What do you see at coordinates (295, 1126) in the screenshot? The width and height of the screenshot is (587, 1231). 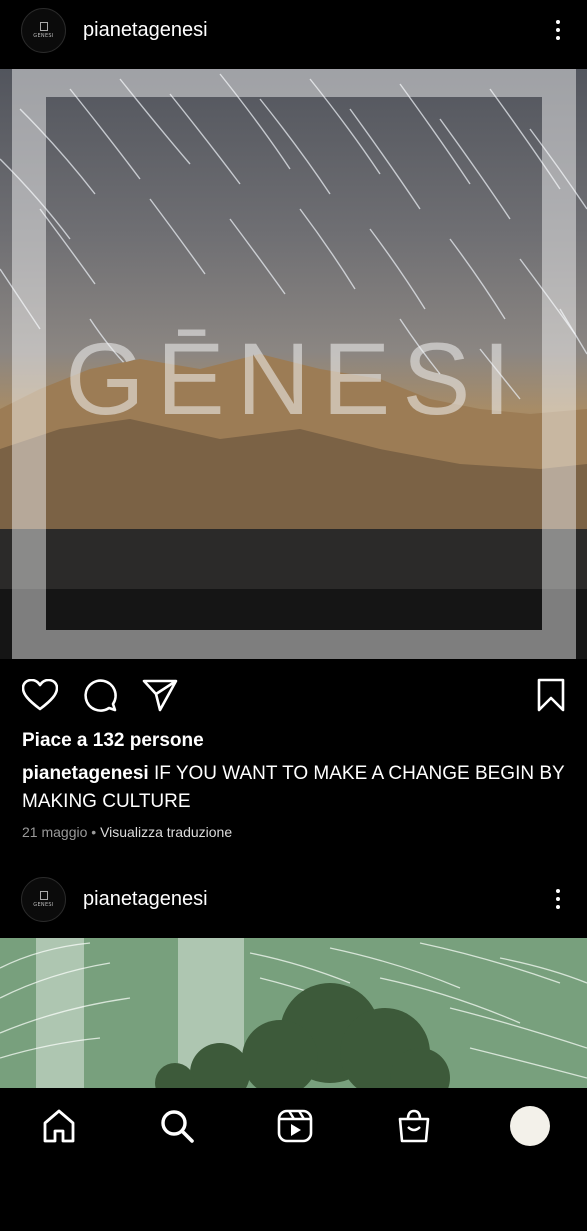 I see `reels-icon` at bounding box center [295, 1126].